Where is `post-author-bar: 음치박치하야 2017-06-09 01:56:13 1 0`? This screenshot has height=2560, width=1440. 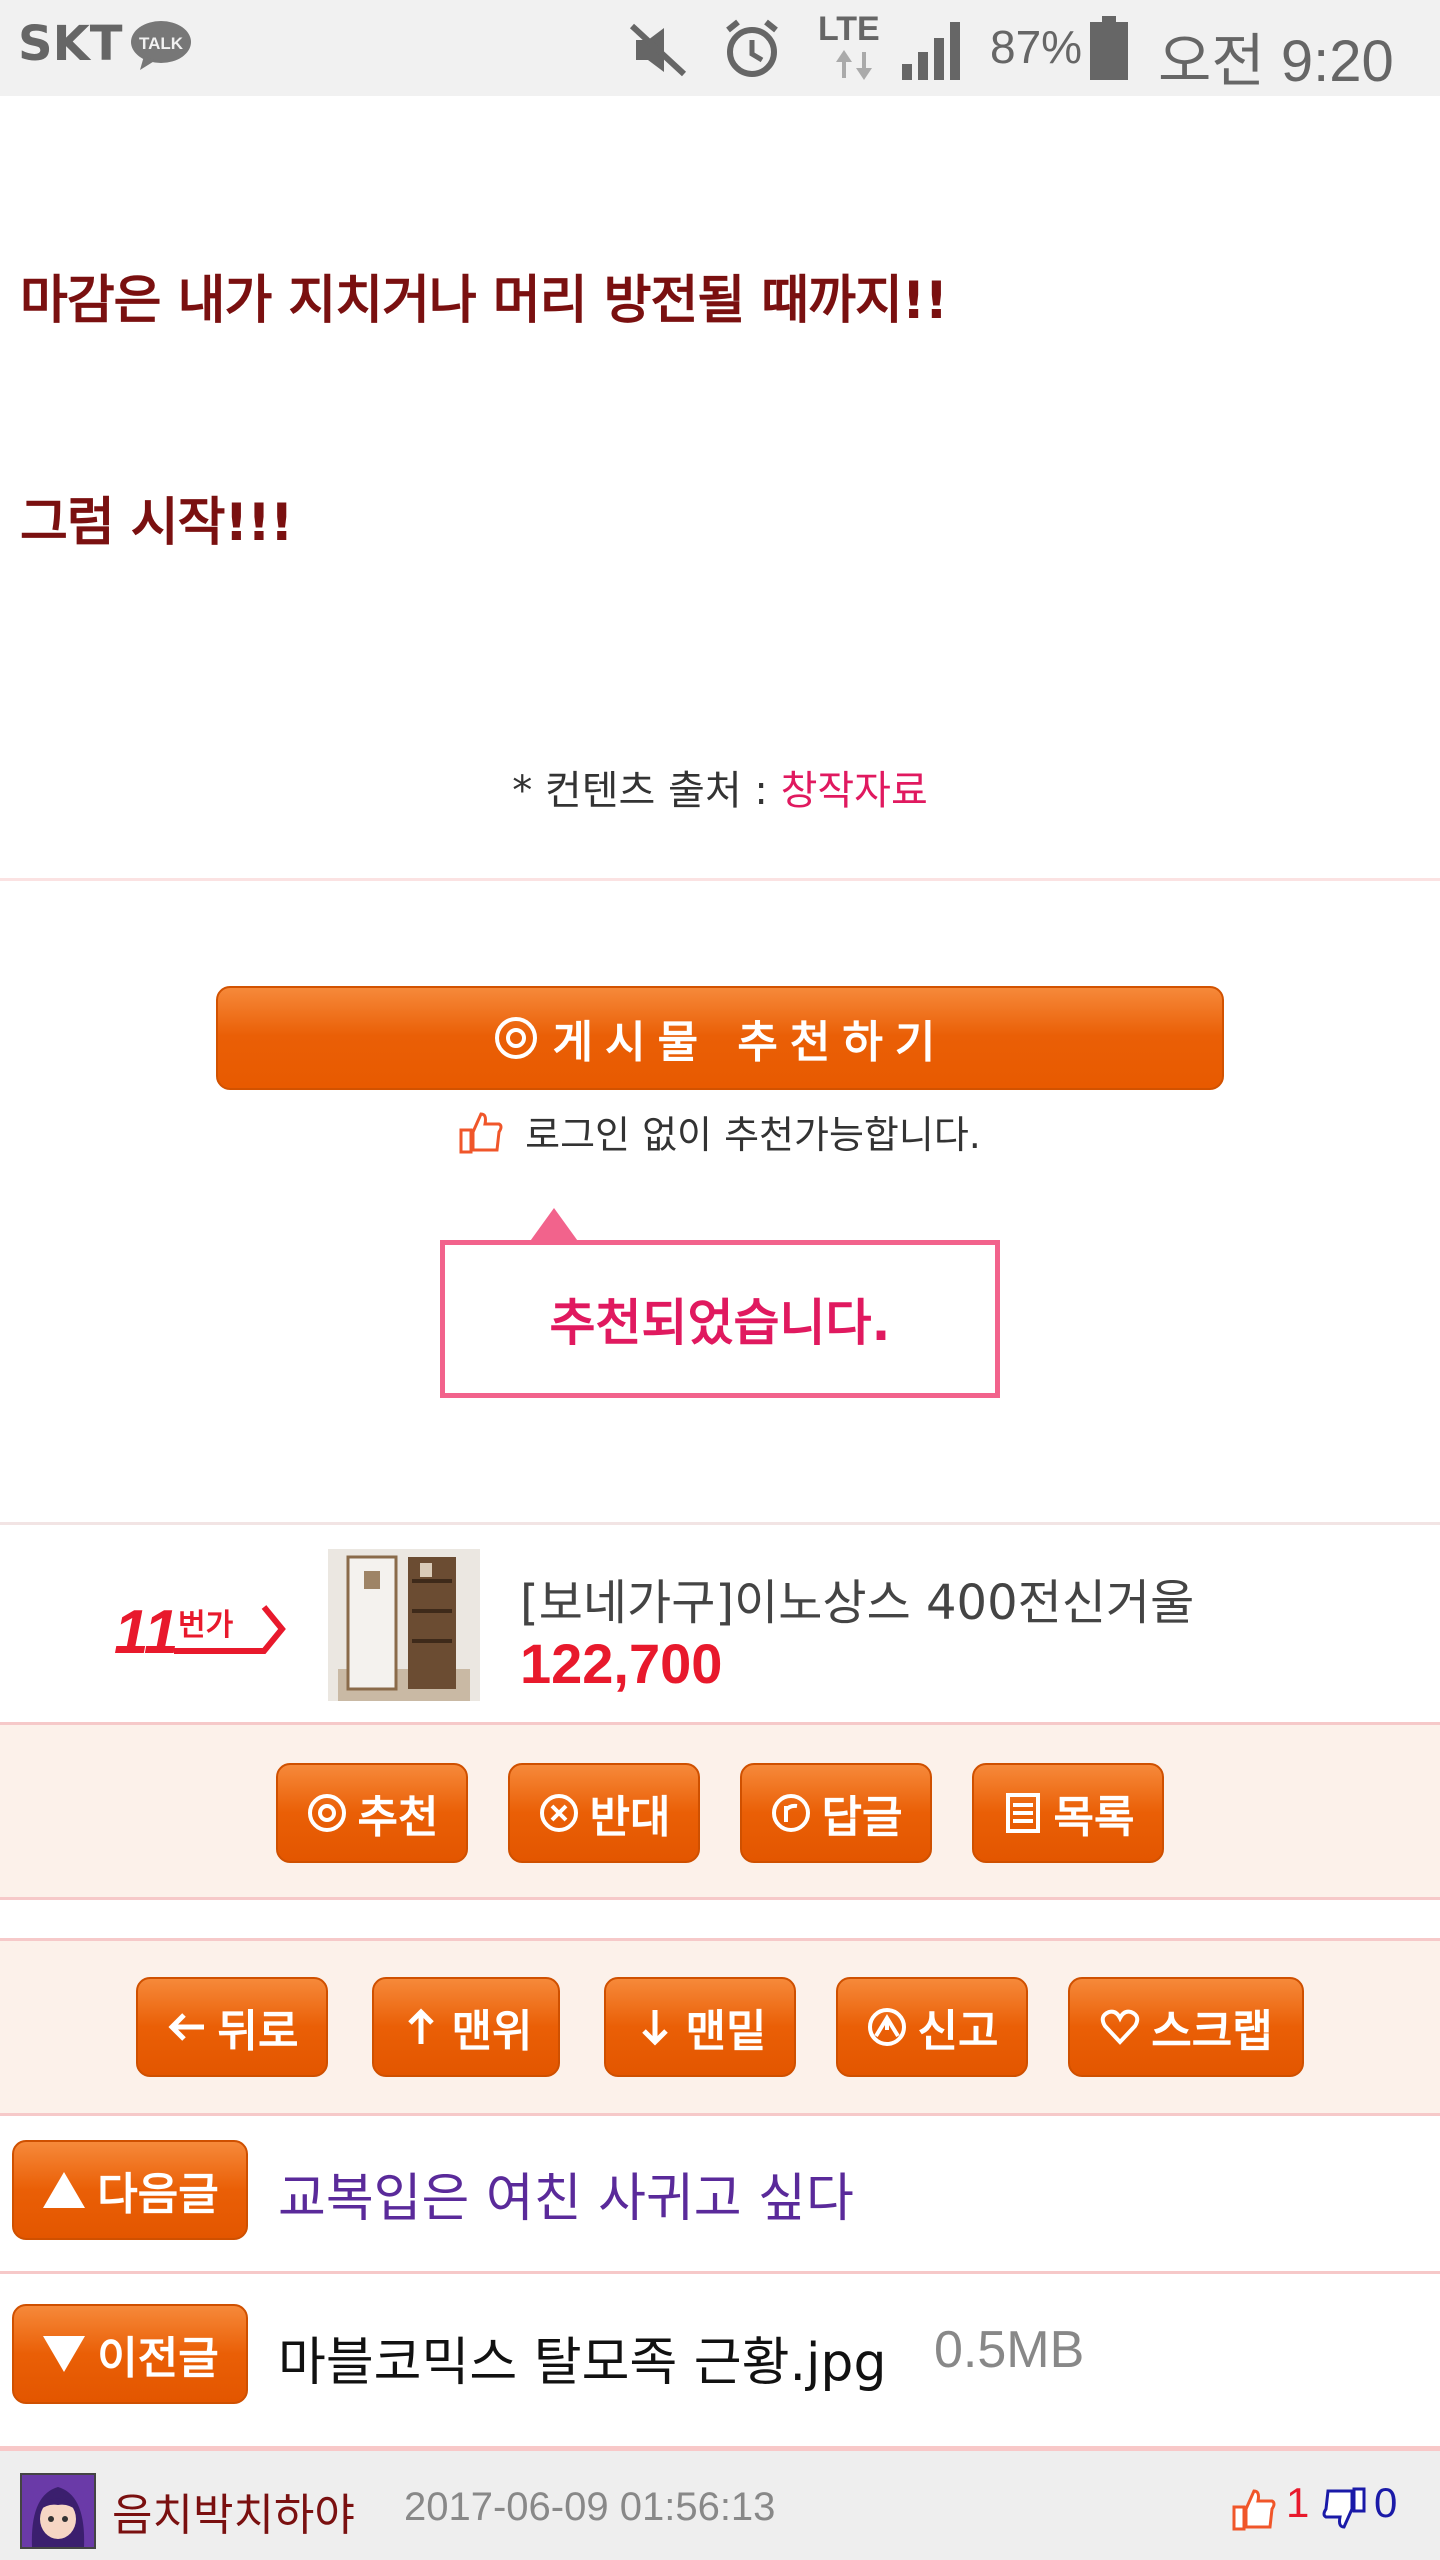
post-author-bar: 음치박치하야 2017-06-09 01:56:13 1 0 is located at coordinates (720, 2503).